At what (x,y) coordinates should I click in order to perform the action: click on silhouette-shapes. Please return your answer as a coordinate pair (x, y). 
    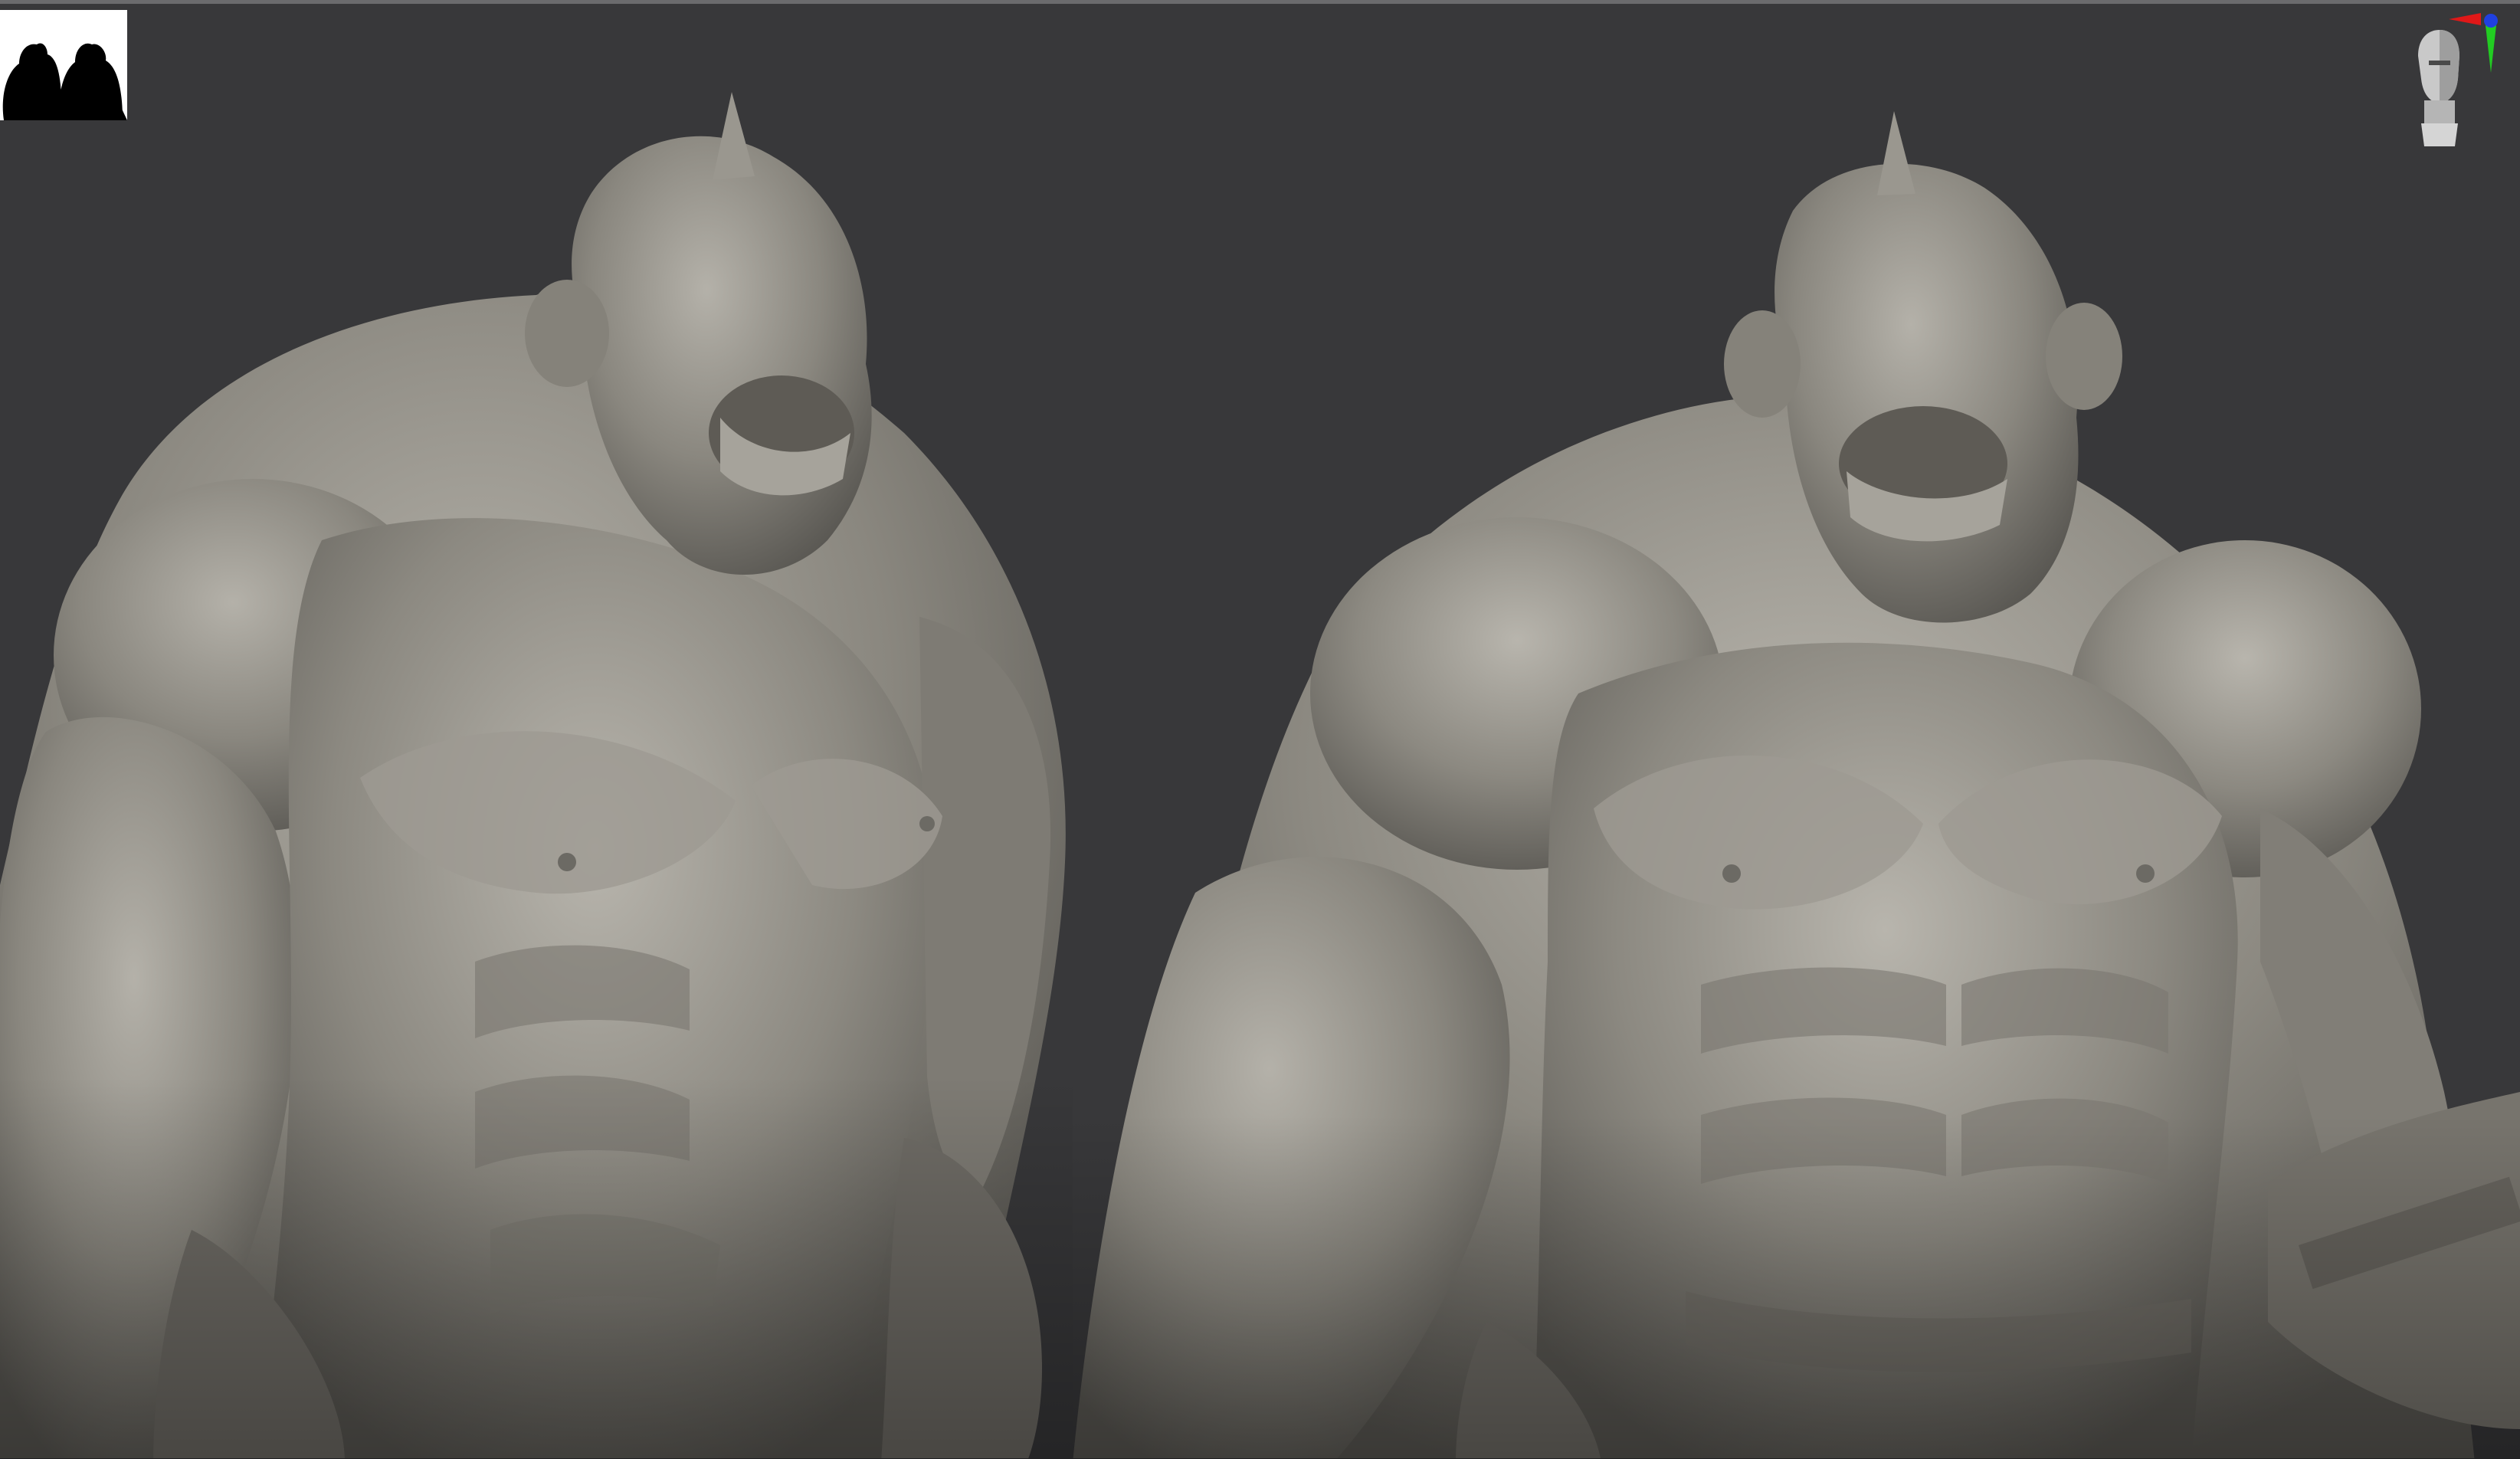
    Looking at the image, I should click on (64, 82).